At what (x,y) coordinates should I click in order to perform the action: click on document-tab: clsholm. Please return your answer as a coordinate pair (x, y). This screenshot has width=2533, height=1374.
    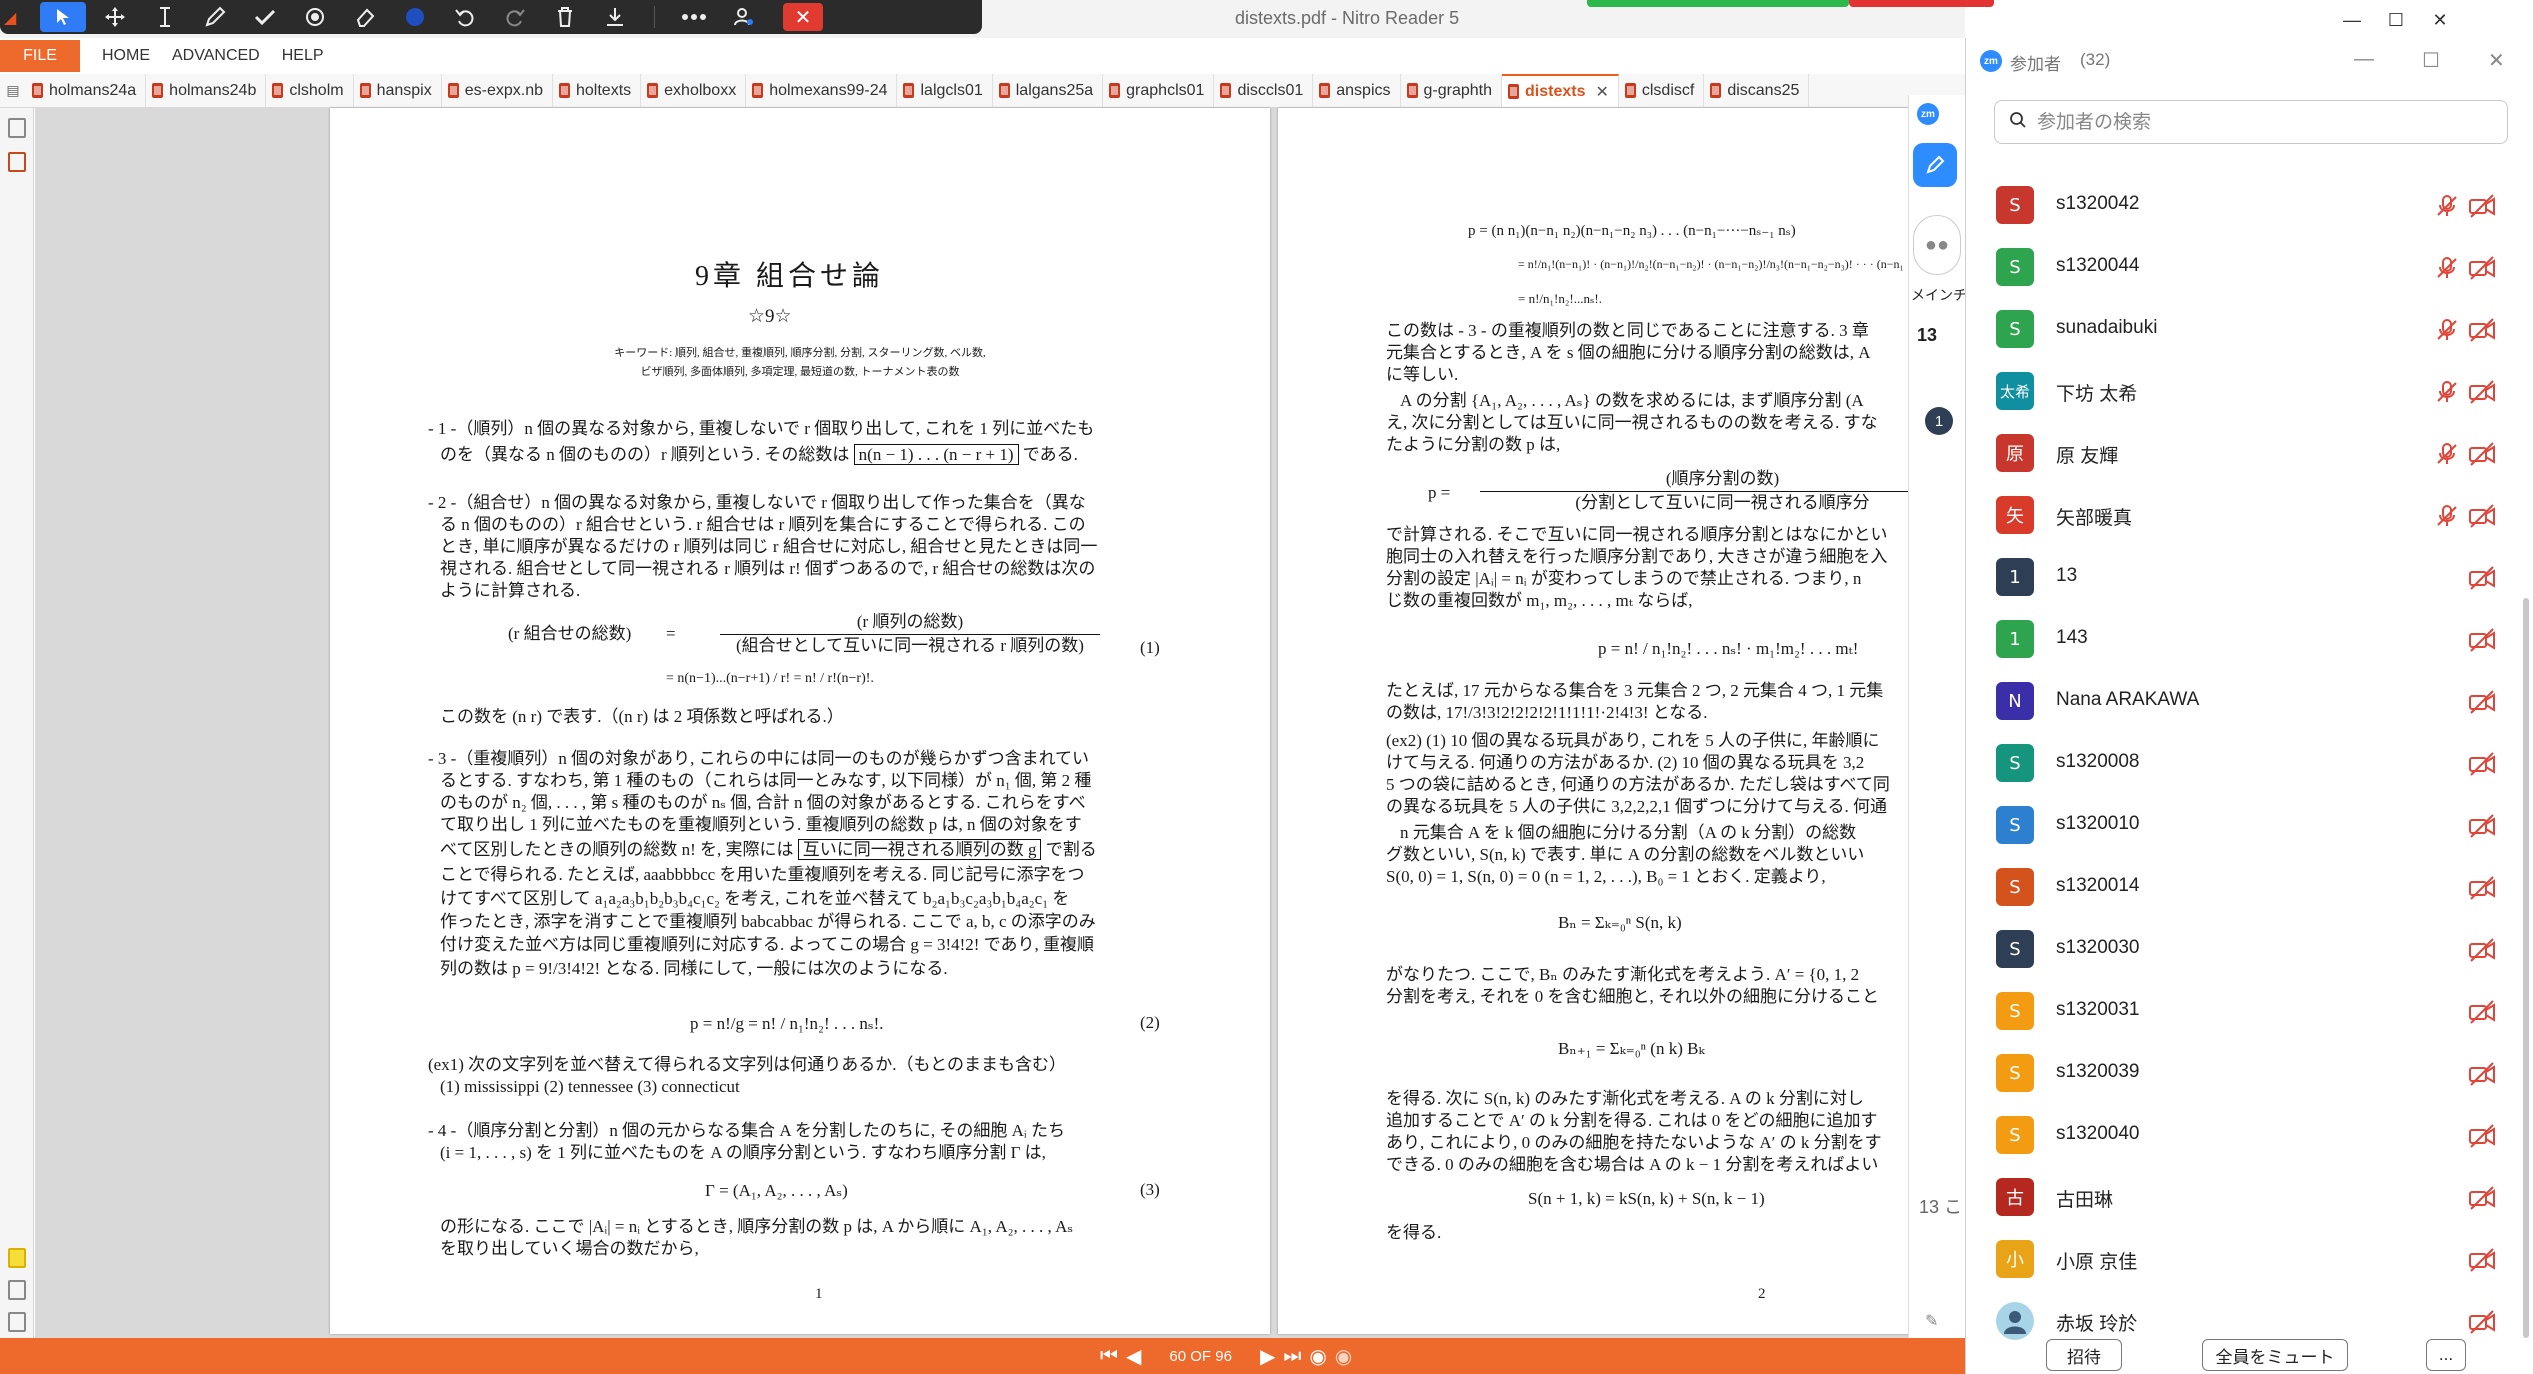
    Looking at the image, I should click on (310, 90).